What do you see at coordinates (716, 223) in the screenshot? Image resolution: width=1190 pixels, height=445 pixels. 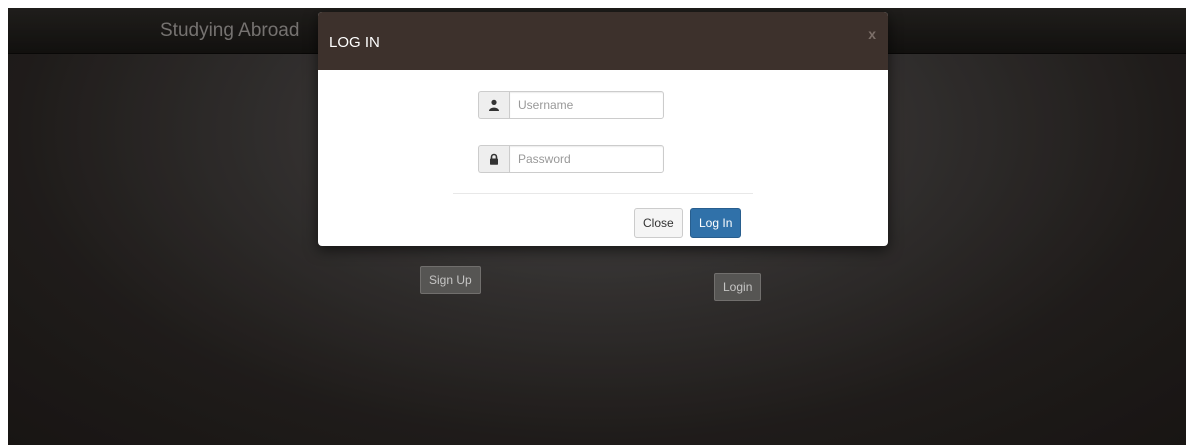 I see `log-in-button: Log In` at bounding box center [716, 223].